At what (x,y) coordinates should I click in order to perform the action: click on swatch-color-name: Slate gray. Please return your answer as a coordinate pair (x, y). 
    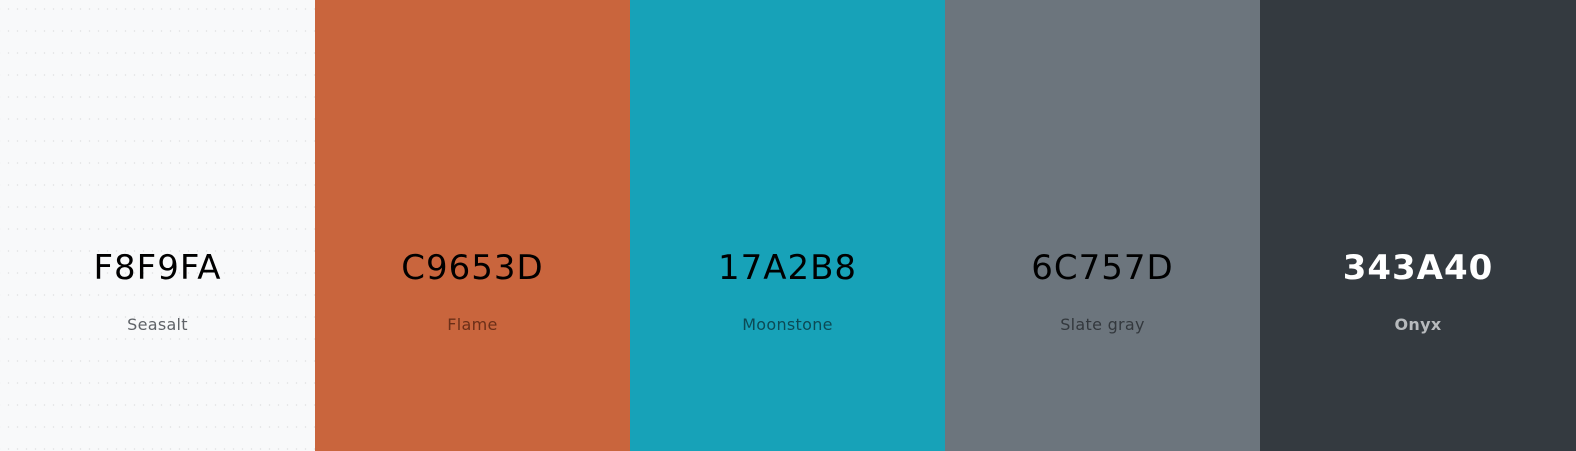
    Looking at the image, I should click on (1102, 324).